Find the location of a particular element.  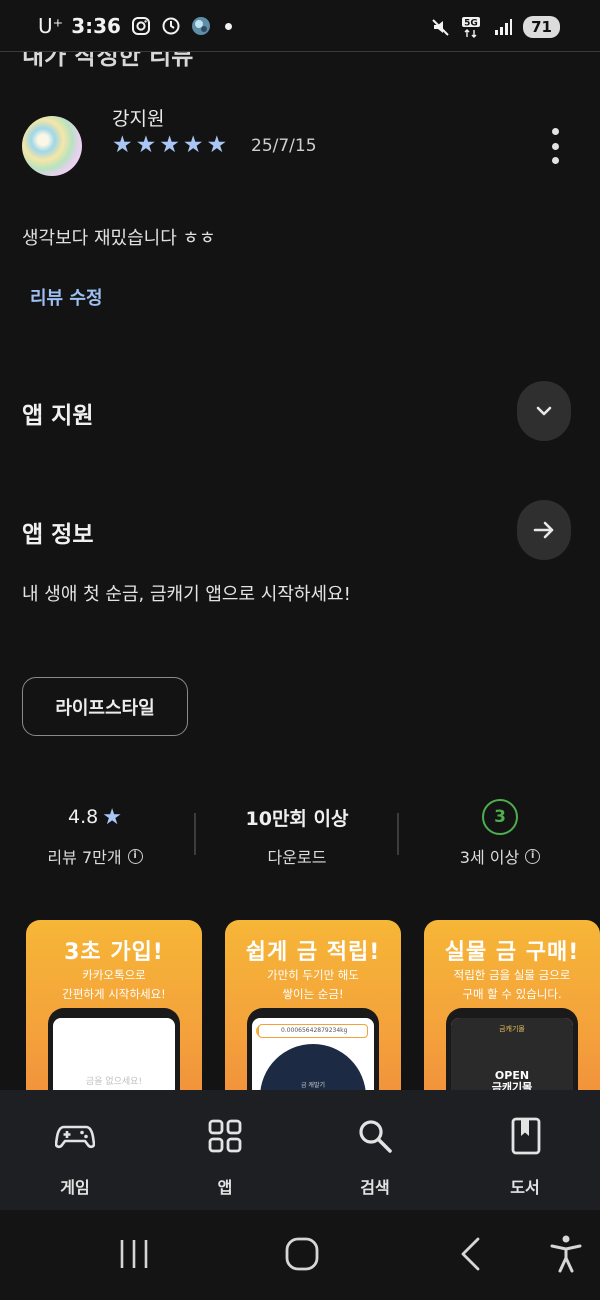

edit-review-button: 리뷰 수정 is located at coordinates (66, 297).